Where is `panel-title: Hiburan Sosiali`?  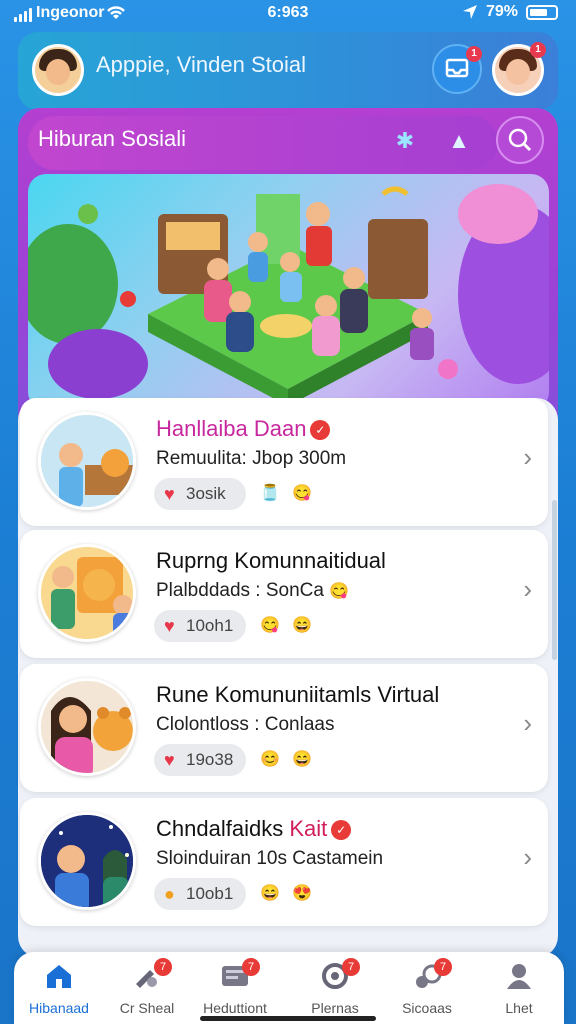
panel-title: Hiburan Sosiali is located at coordinates (112, 138).